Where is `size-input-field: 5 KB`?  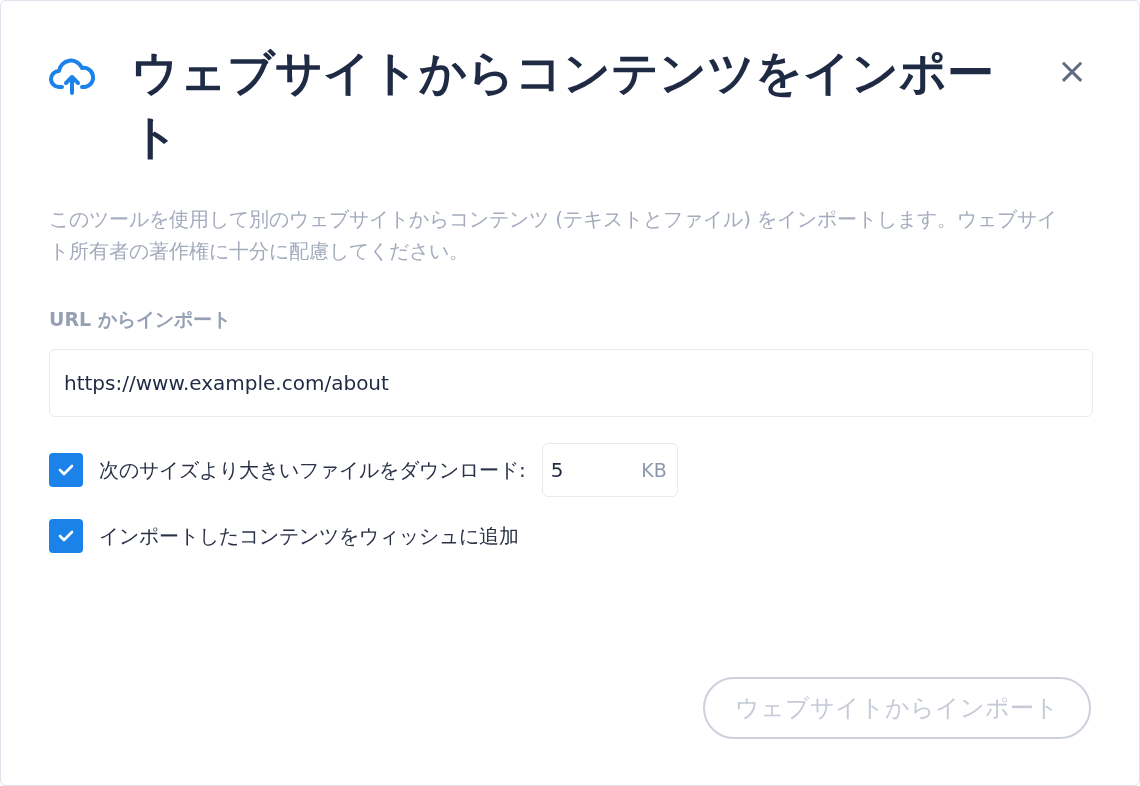
size-input-field: 5 KB is located at coordinates (609, 470).